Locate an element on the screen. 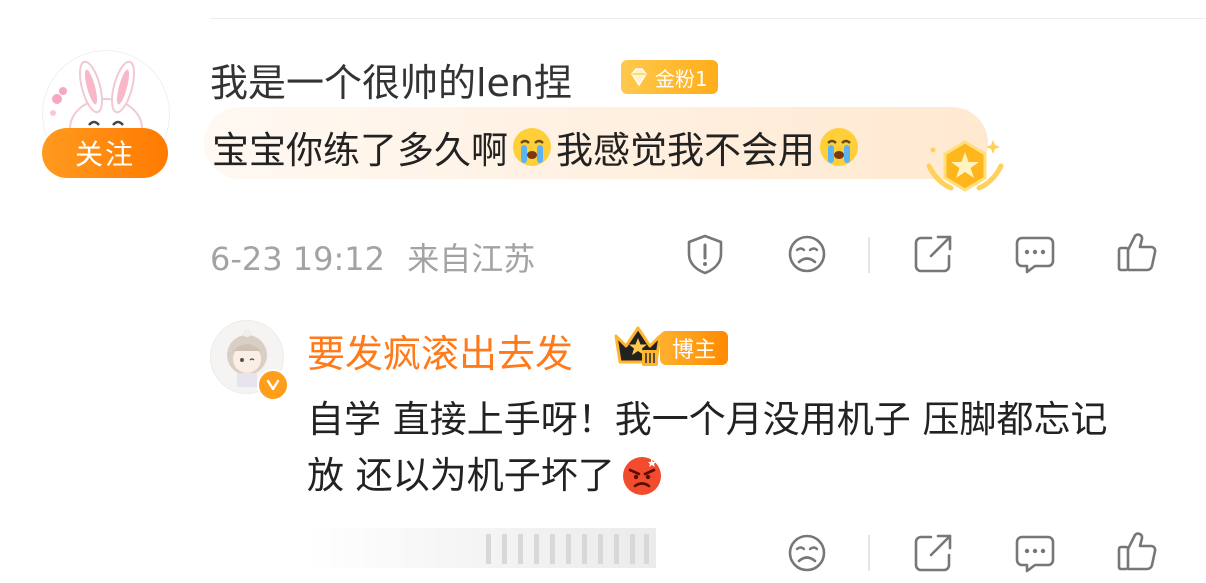 This screenshot has width=1206, height=583. comment-text: 宝宝你练了多久啊 我感觉我不会用 is located at coordinates (537, 147).